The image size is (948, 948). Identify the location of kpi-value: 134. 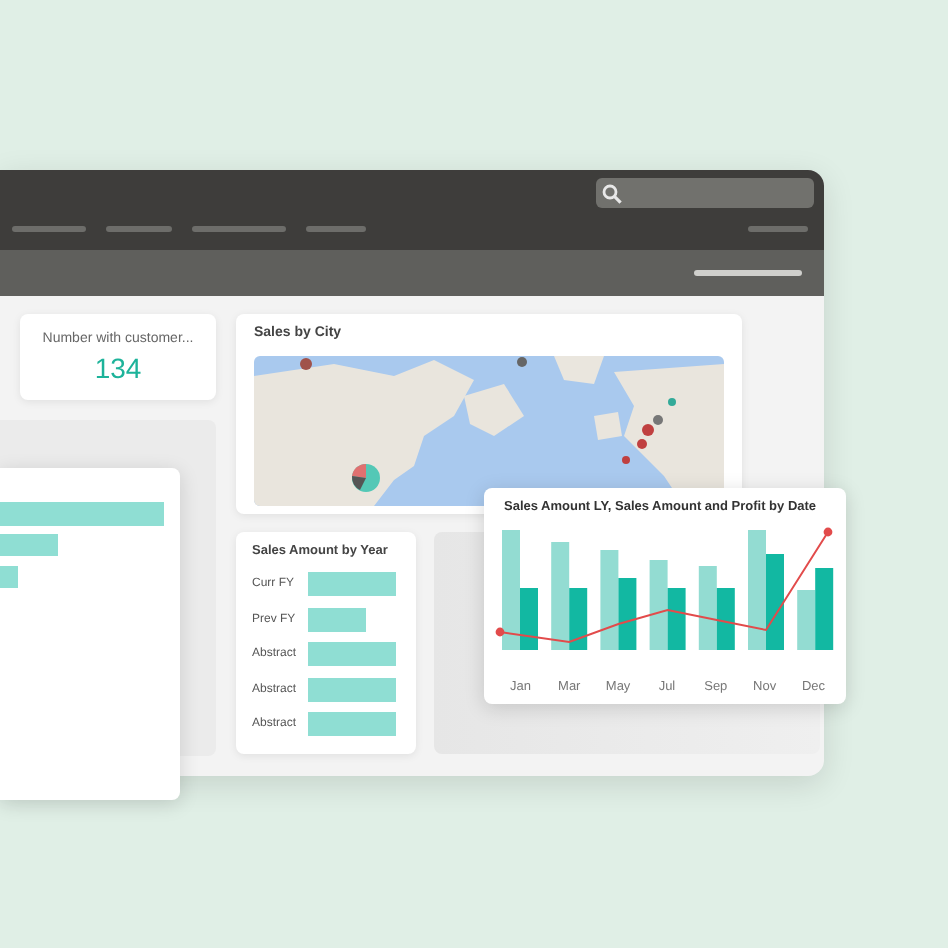
(118, 367).